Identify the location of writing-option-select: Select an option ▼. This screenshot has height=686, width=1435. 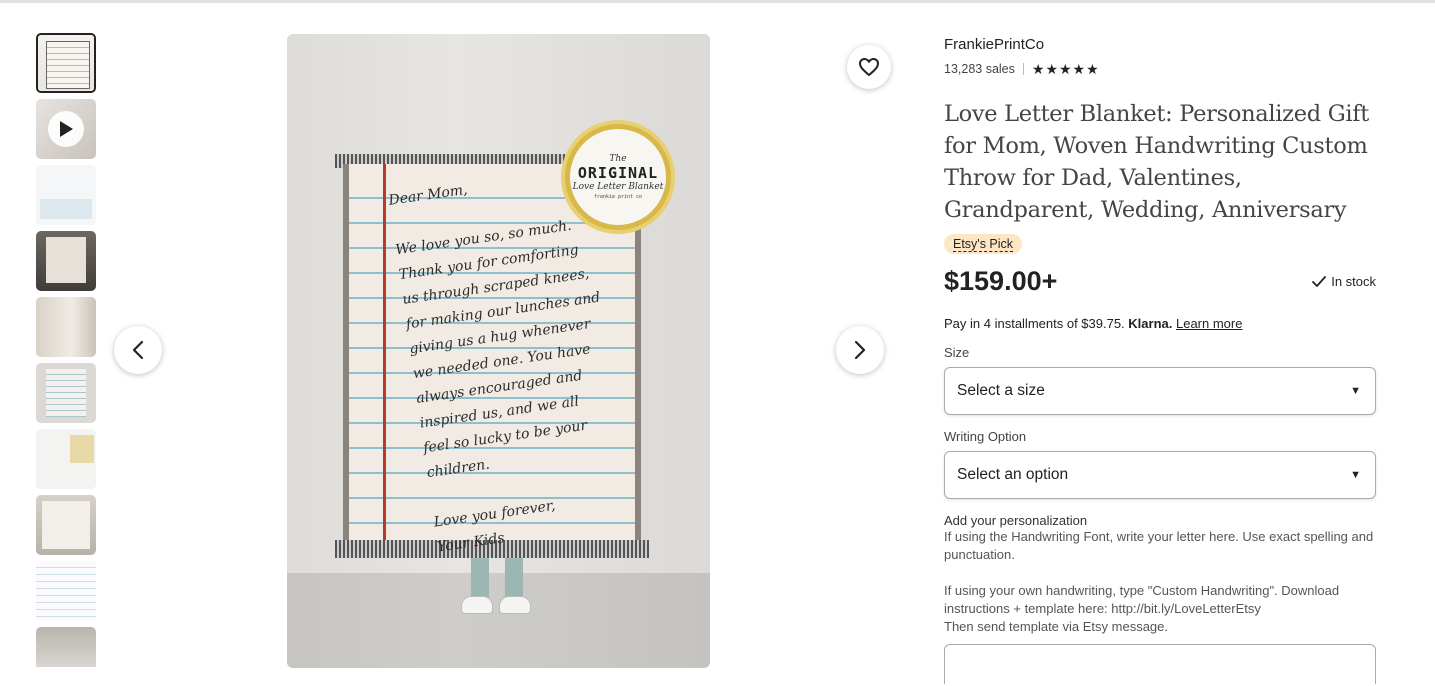
(1160, 475).